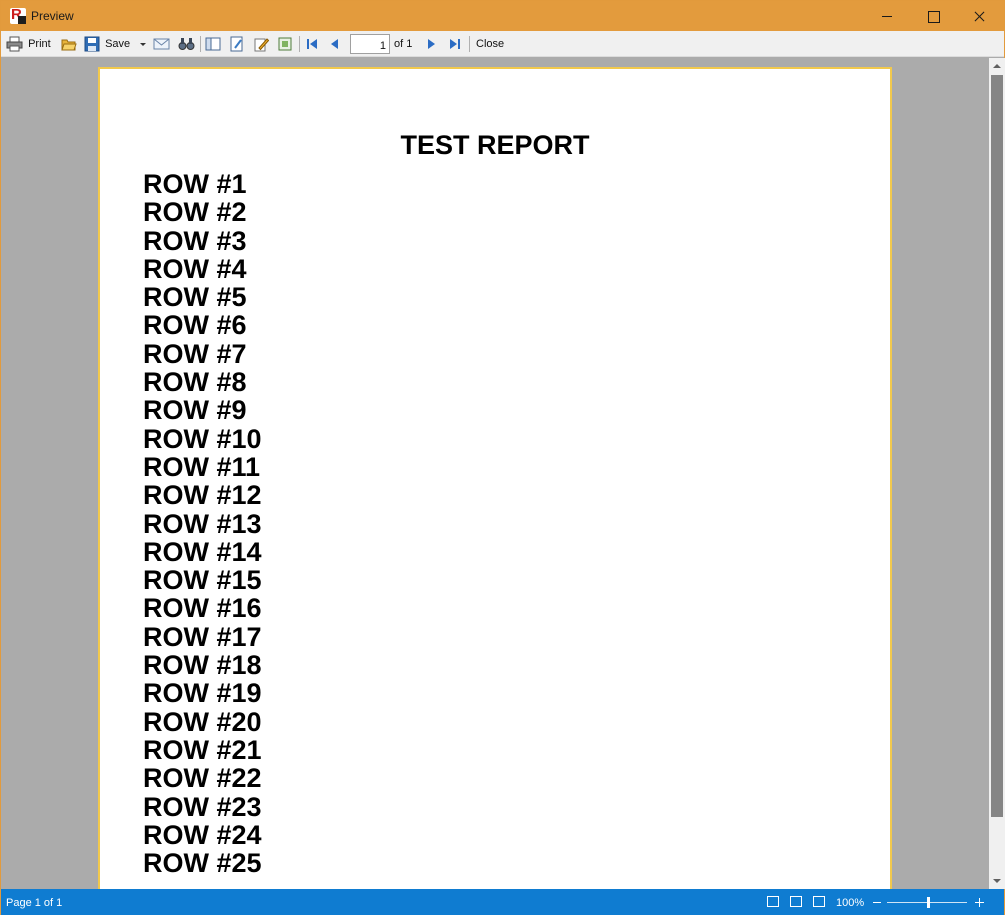 The width and height of the screenshot is (1005, 915). Describe the element at coordinates (202, 749) in the screenshot. I see `report-row: ROW #21` at that location.